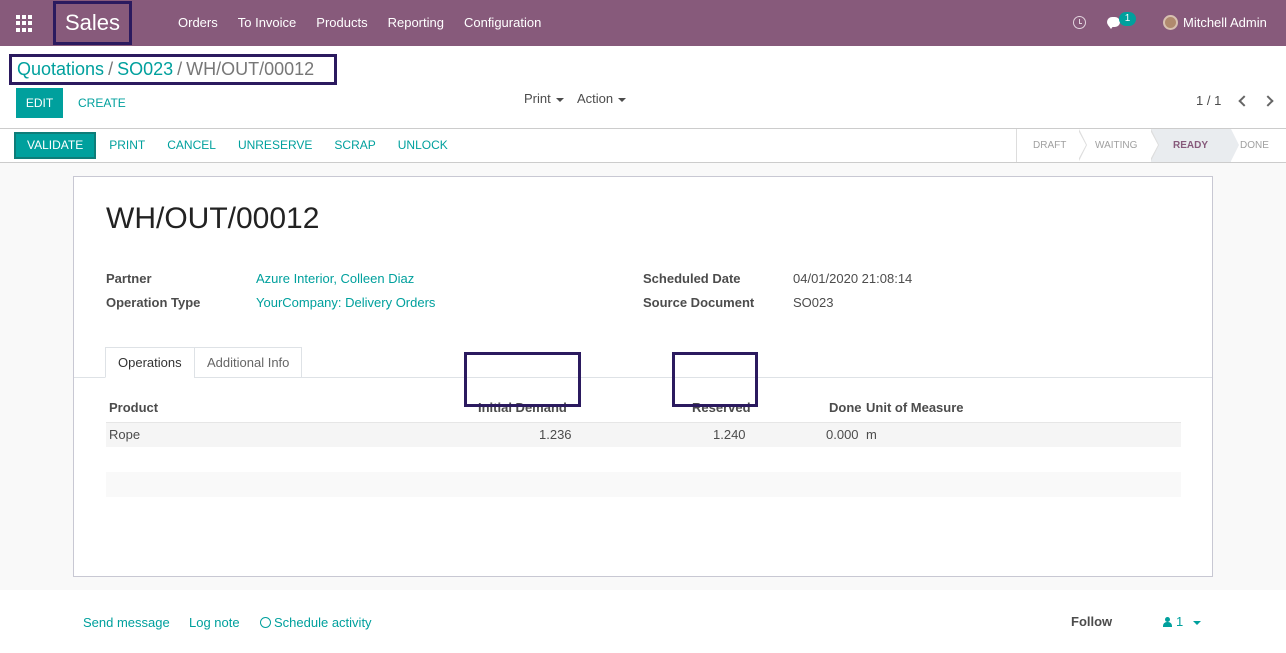 This screenshot has width=1286, height=653. I want to click on scheduled-date-value: 04/01/2020 21:08:14, so click(853, 278).